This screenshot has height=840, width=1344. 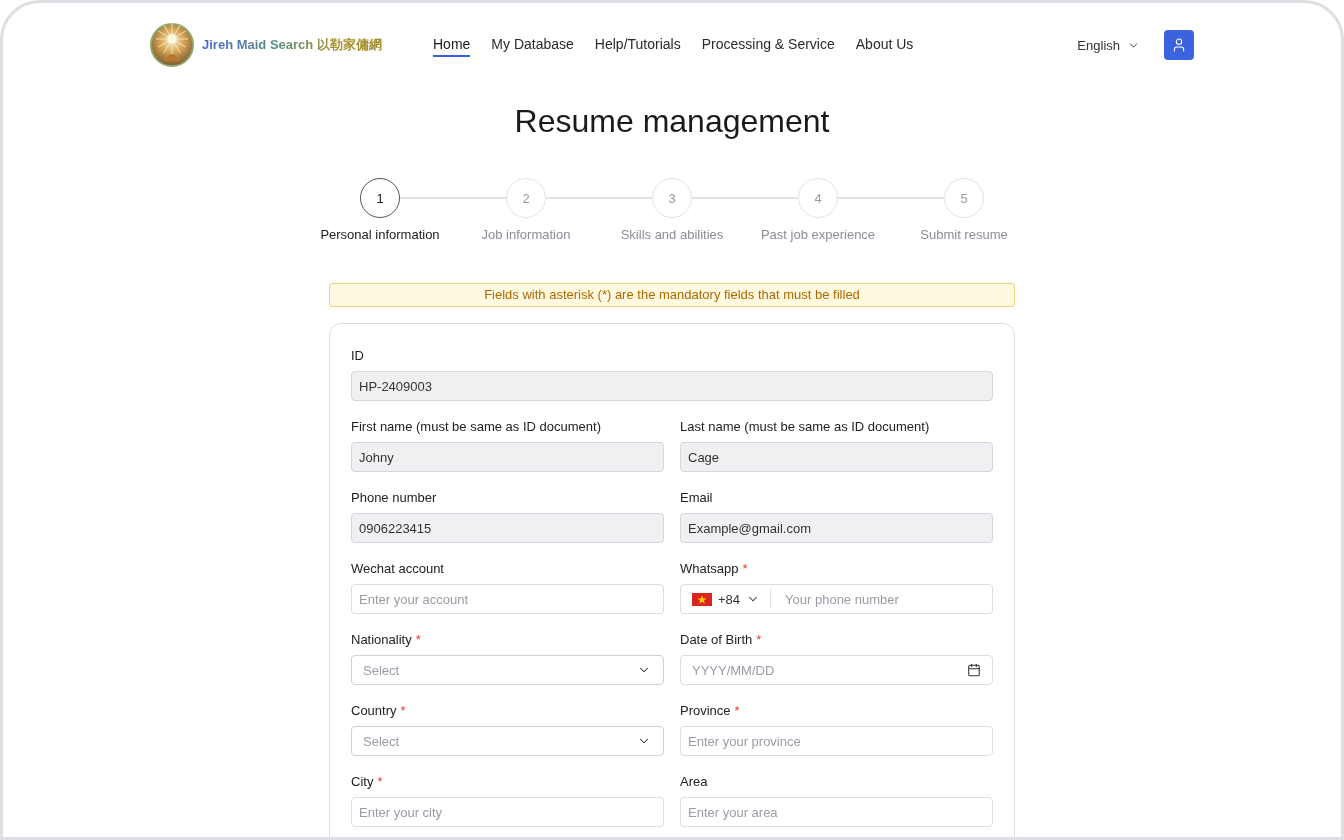 What do you see at coordinates (694, 781) in the screenshot?
I see `field-label: Area` at bounding box center [694, 781].